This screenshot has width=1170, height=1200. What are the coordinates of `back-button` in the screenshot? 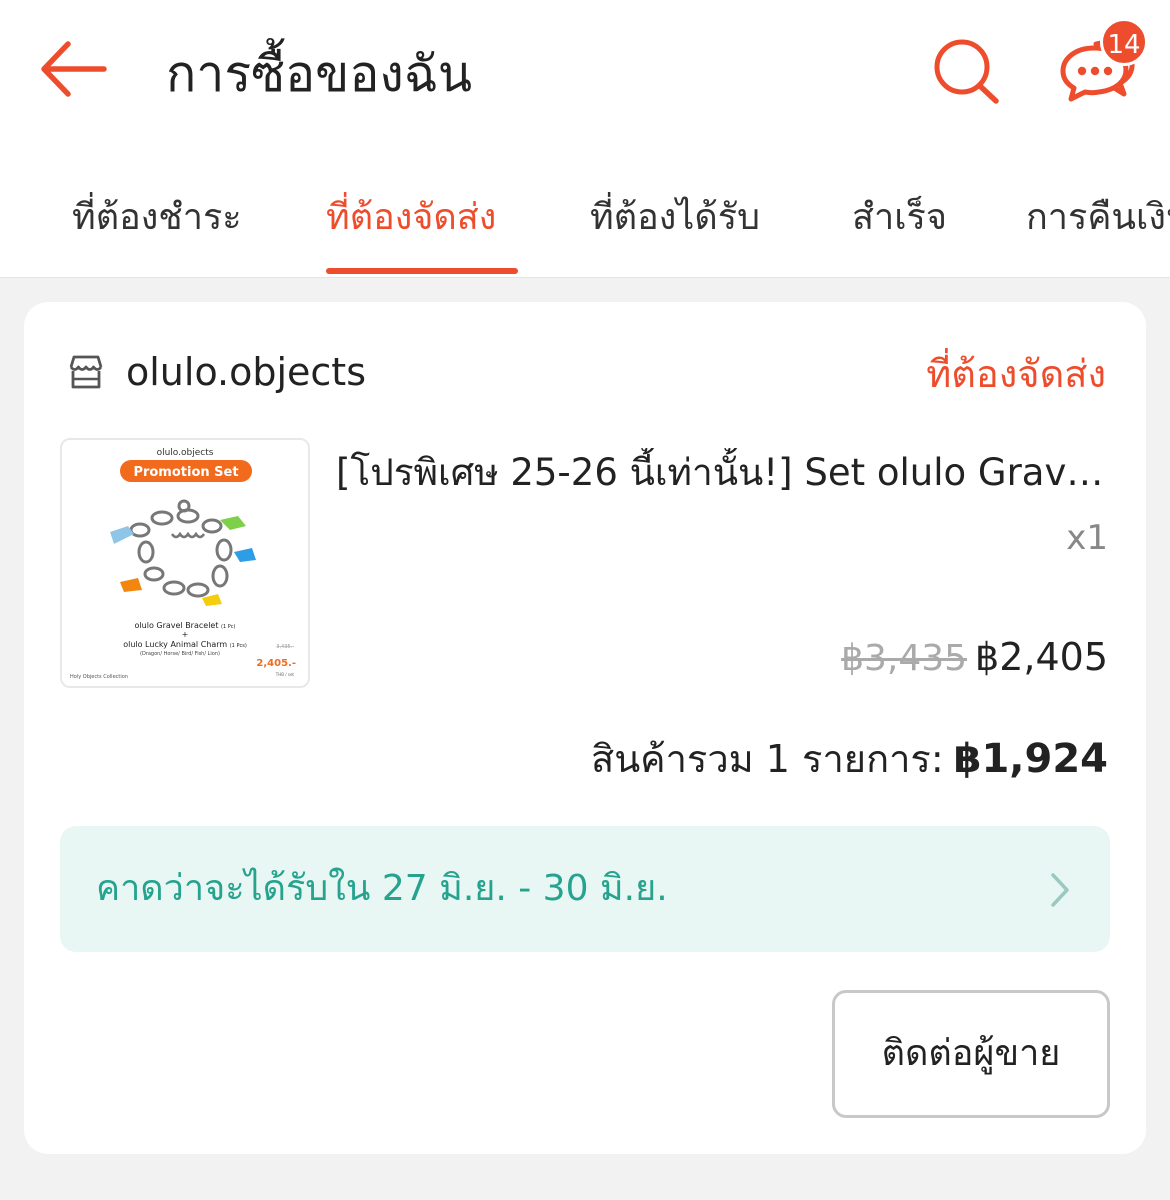 It's located at (73, 68).